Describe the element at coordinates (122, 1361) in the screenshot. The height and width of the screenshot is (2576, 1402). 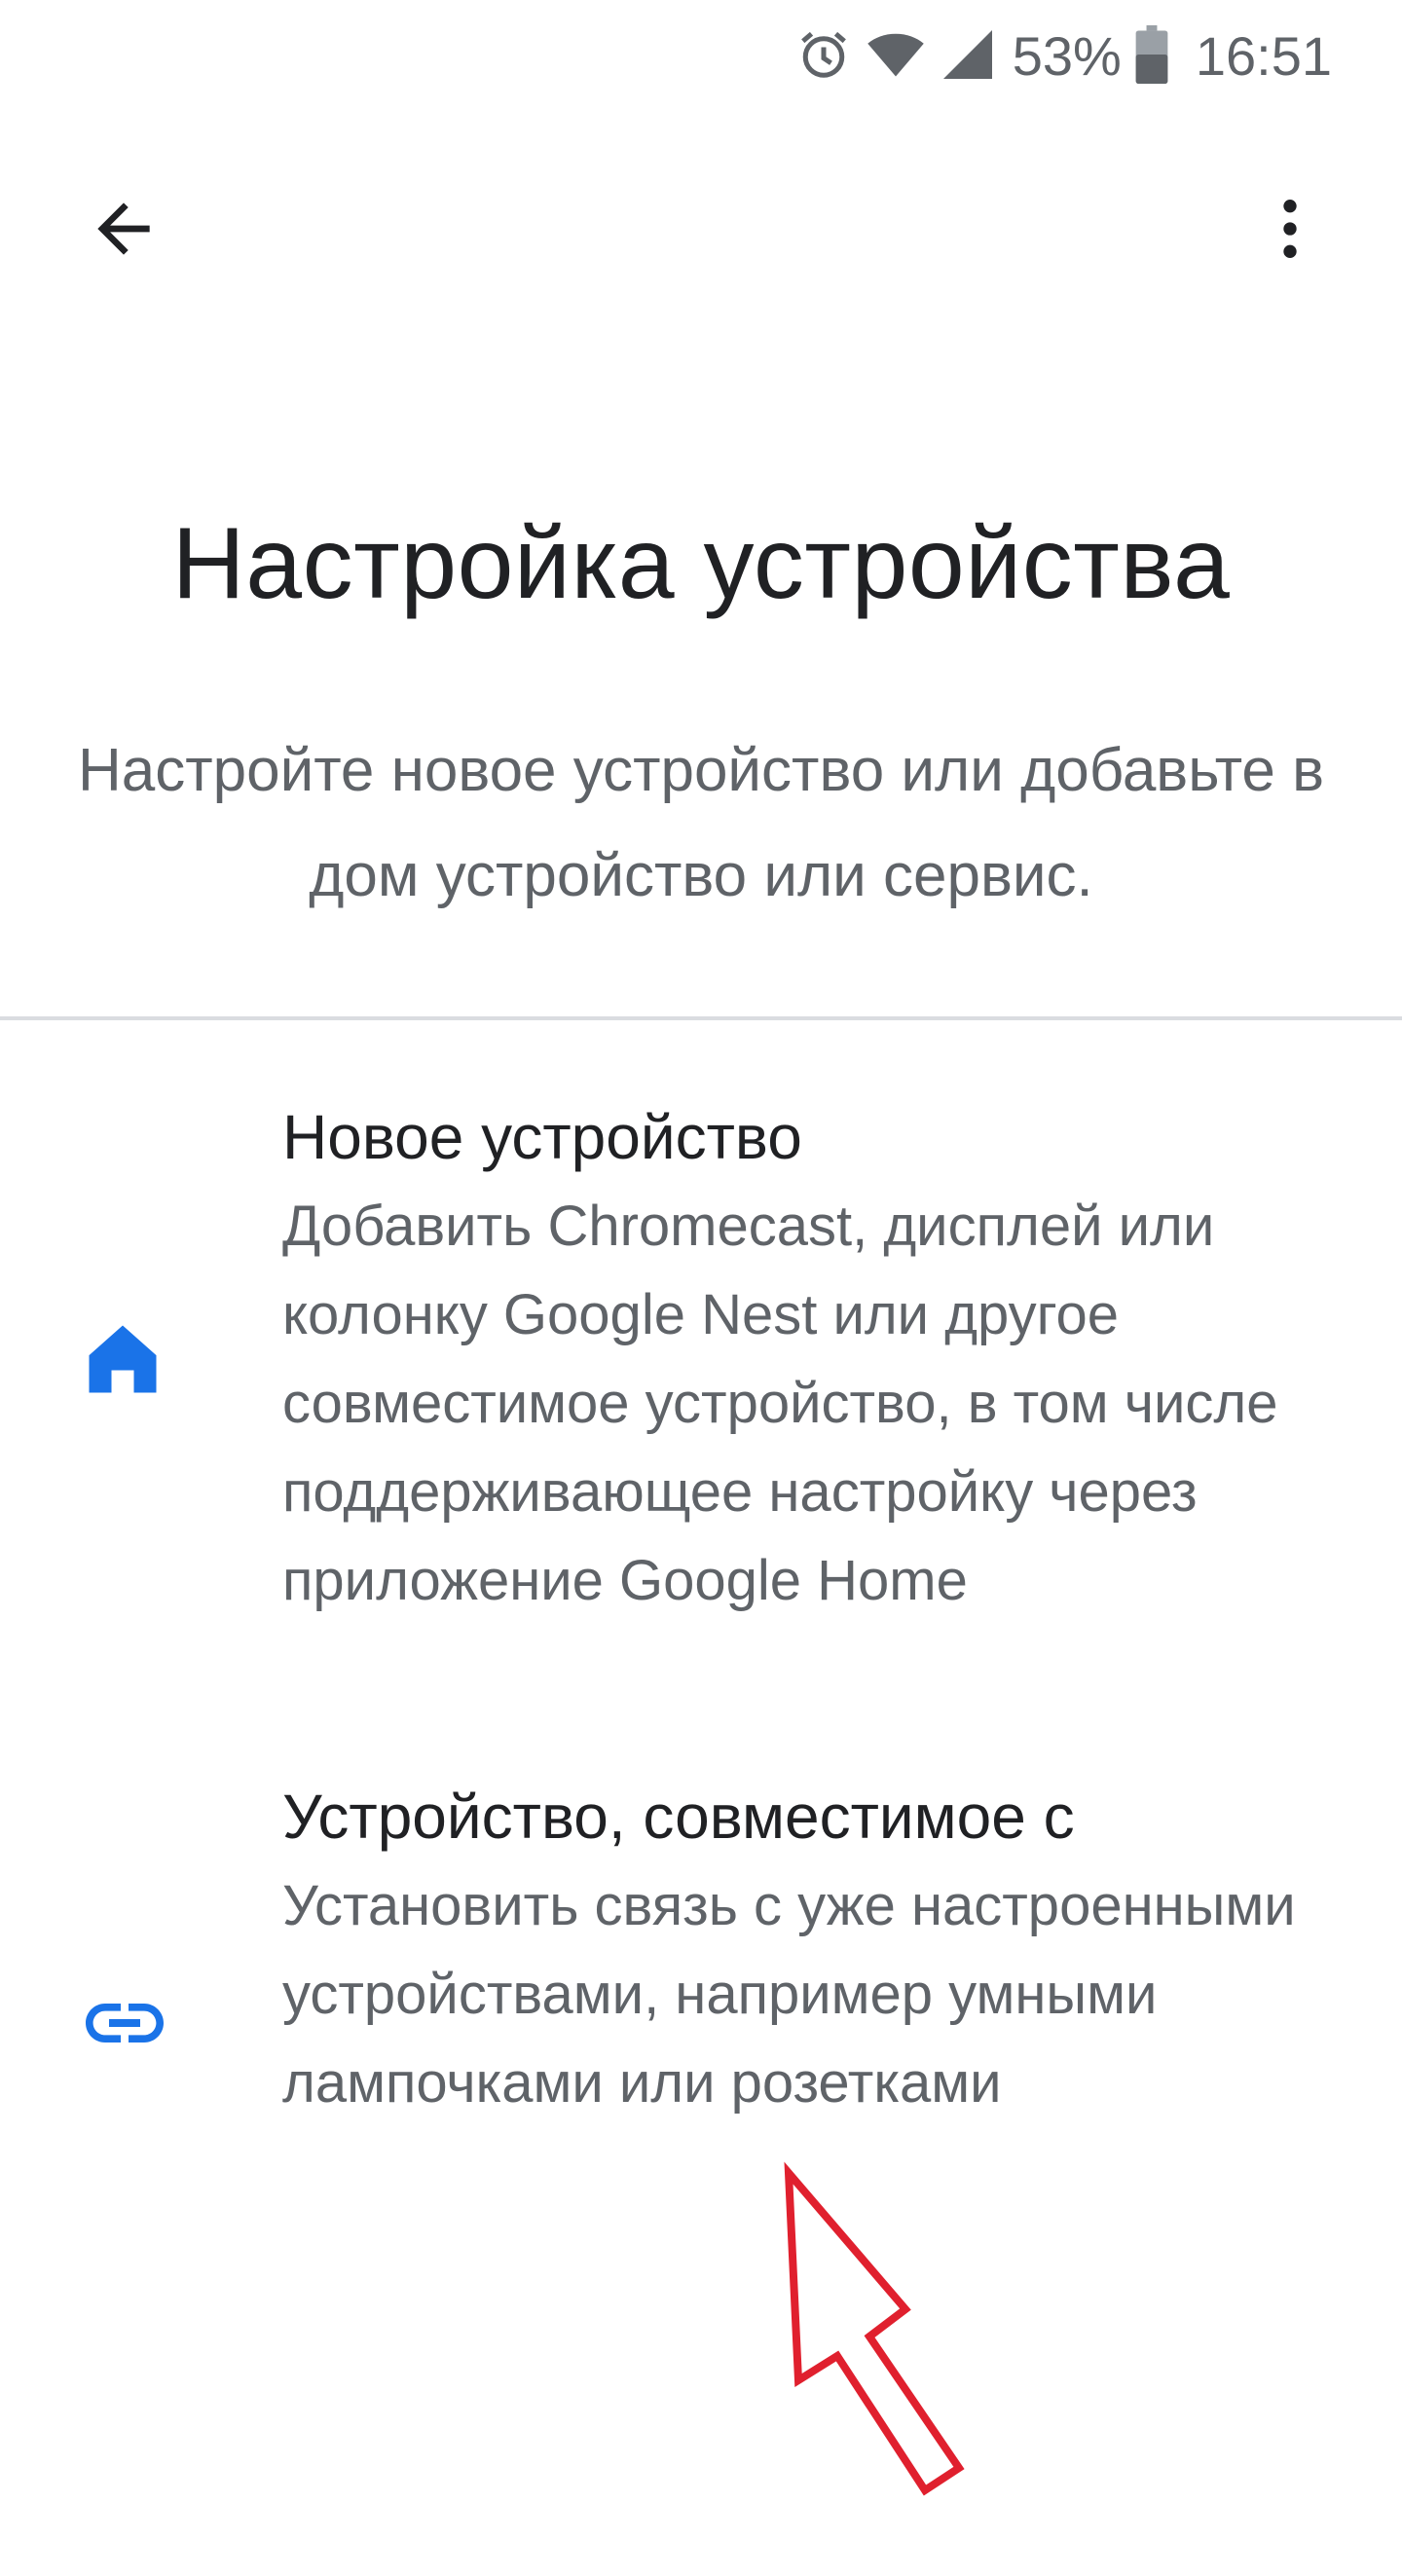
I see `home-icon` at that location.